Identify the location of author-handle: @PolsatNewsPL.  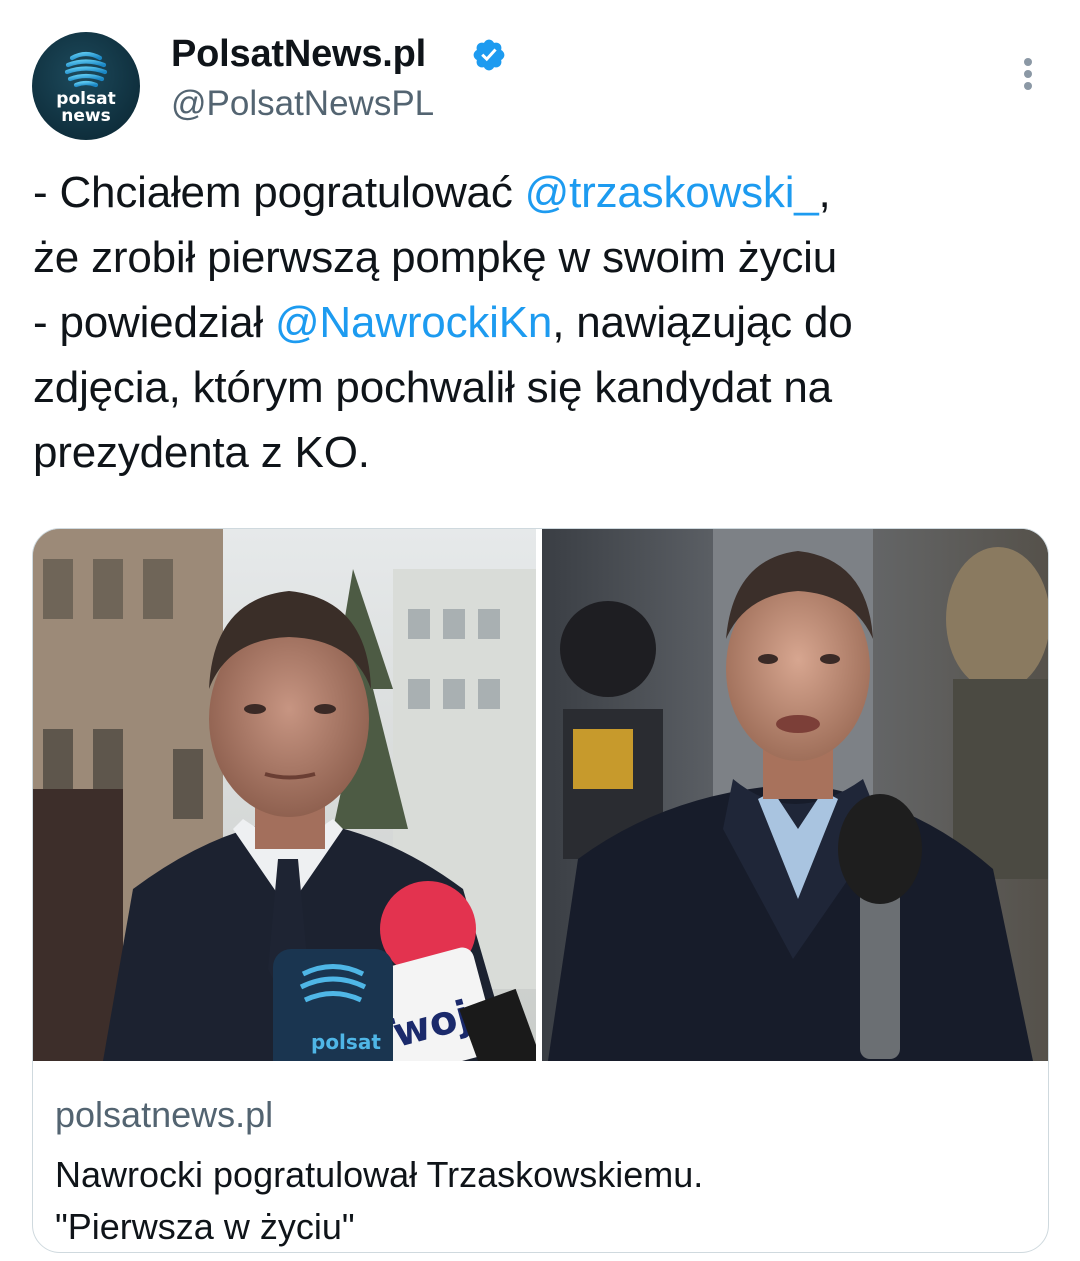
(302, 104).